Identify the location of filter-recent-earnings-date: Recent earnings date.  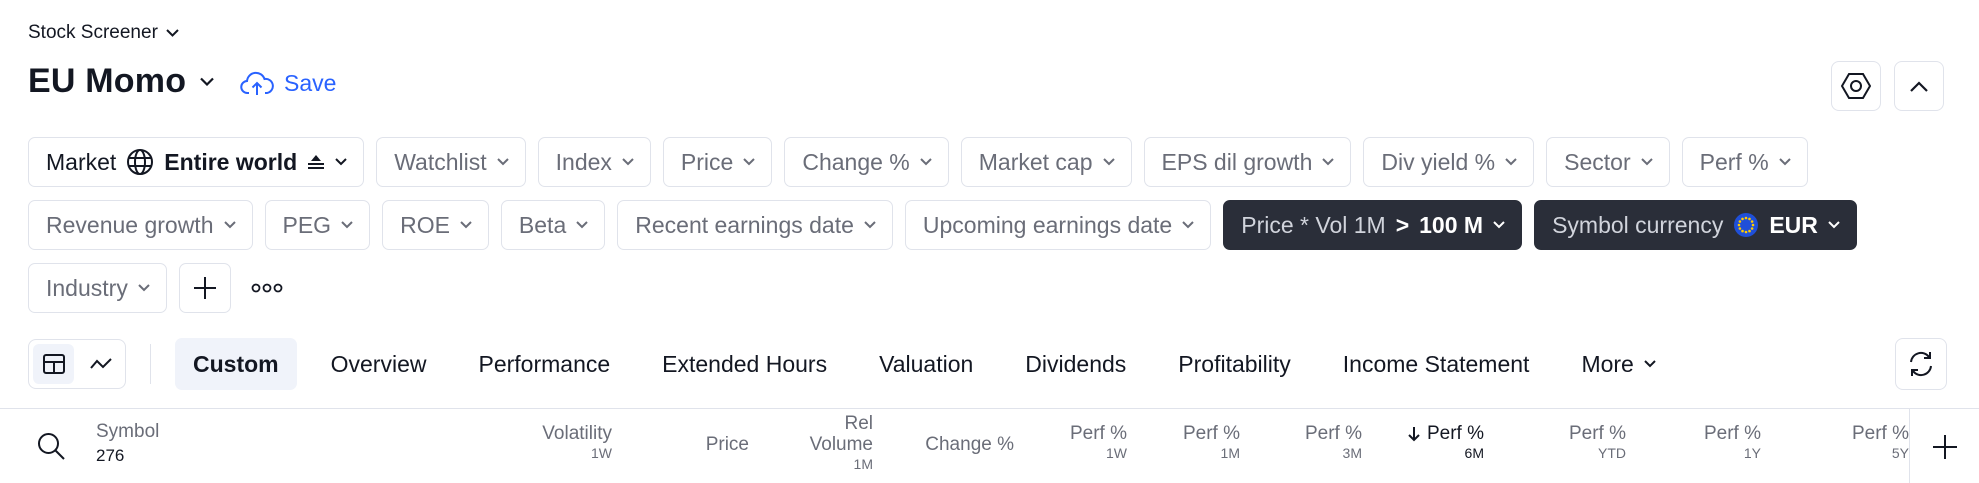
(755, 225).